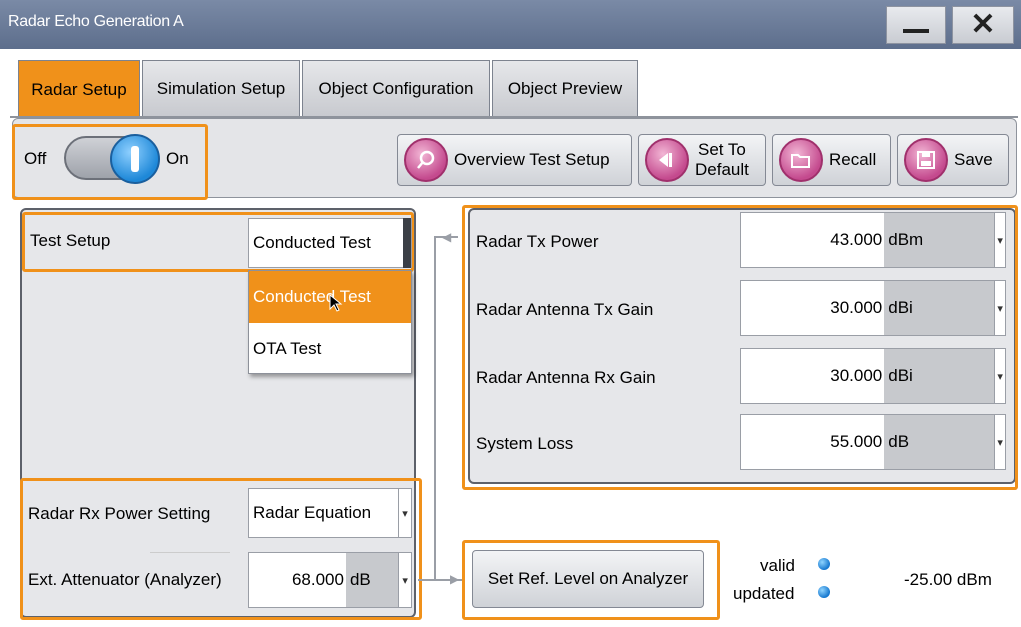 This screenshot has width=1021, height=627. I want to click on arrow-left-icon: ◀, so click(447, 237).